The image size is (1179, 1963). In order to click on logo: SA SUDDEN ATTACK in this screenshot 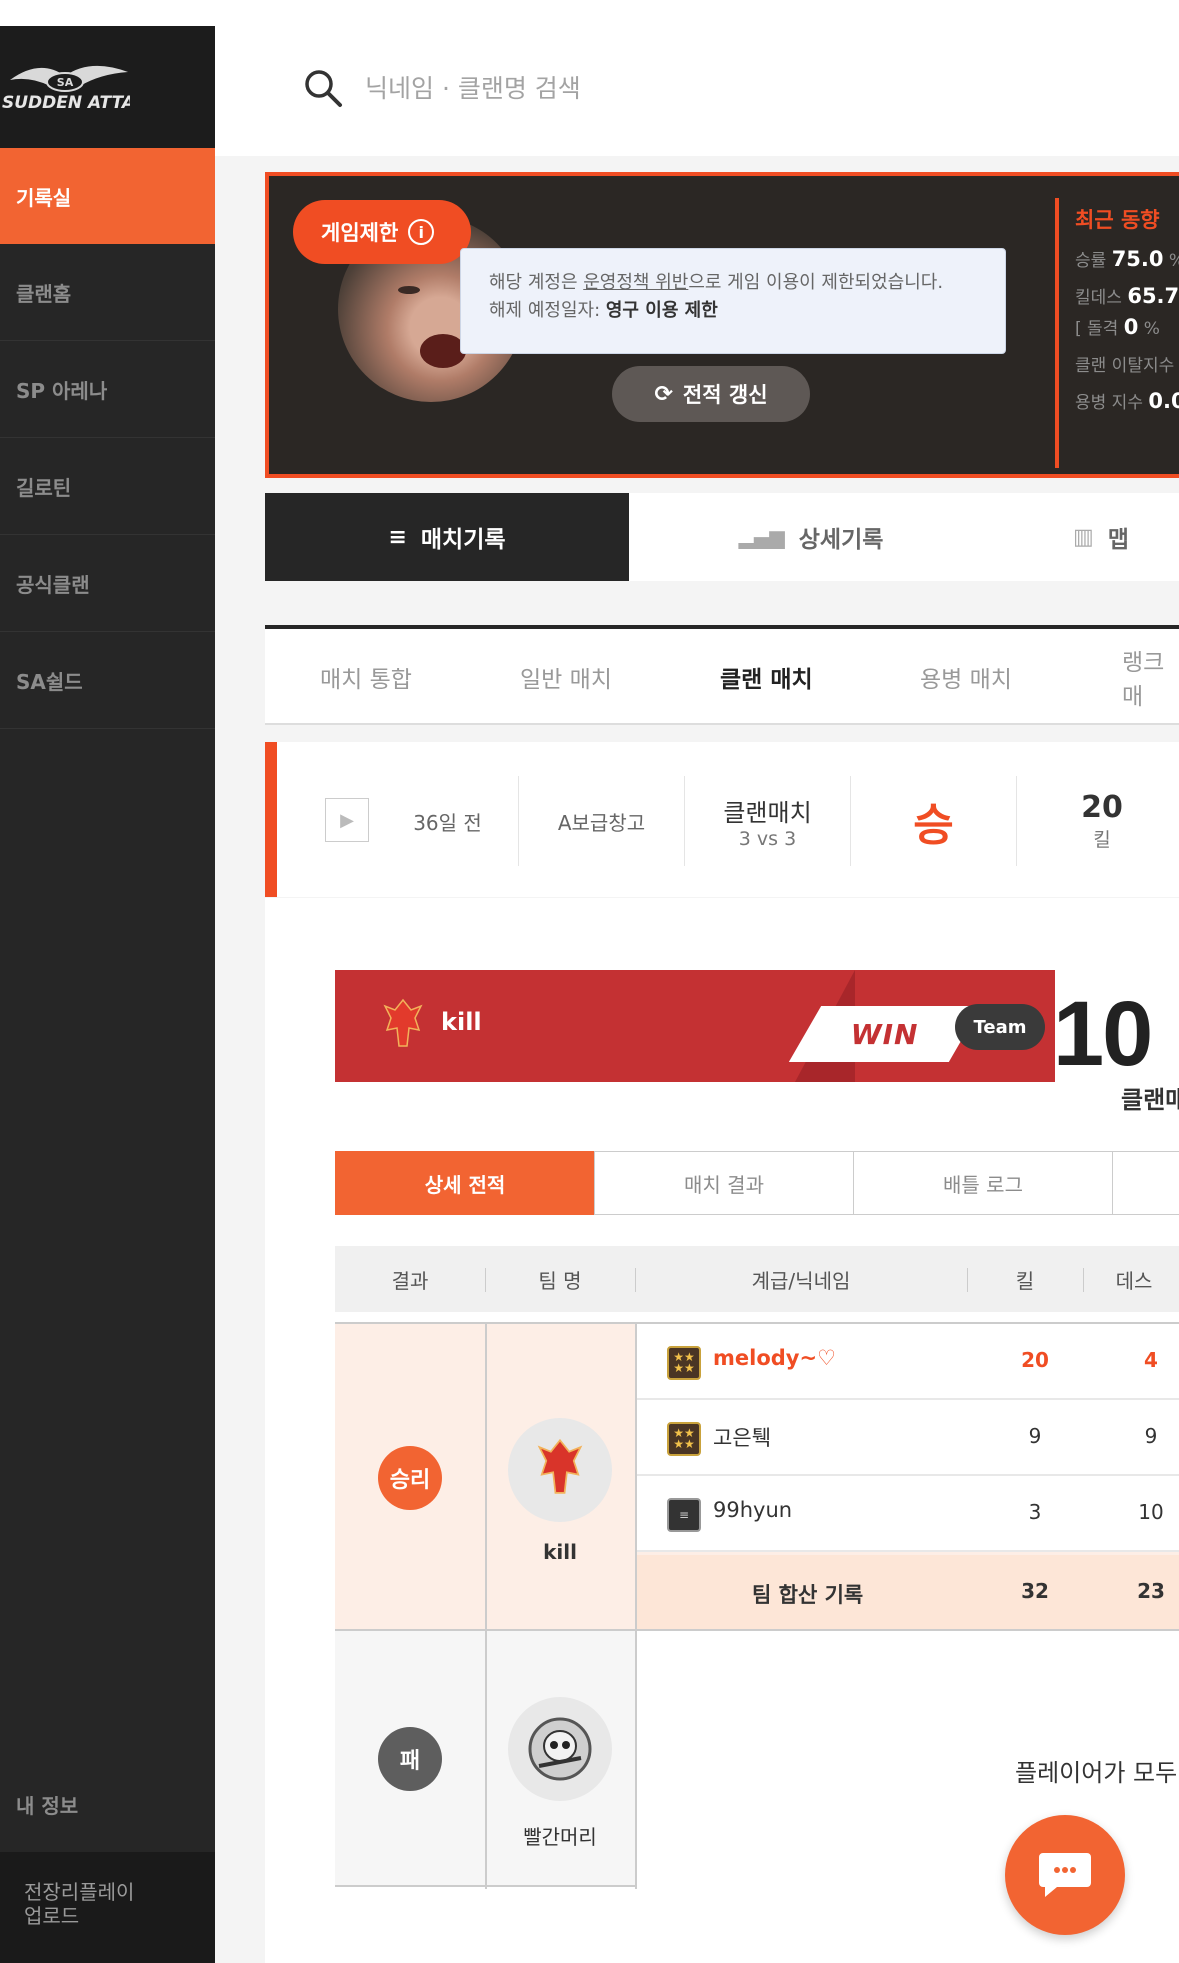, I will do `click(107, 87)`.